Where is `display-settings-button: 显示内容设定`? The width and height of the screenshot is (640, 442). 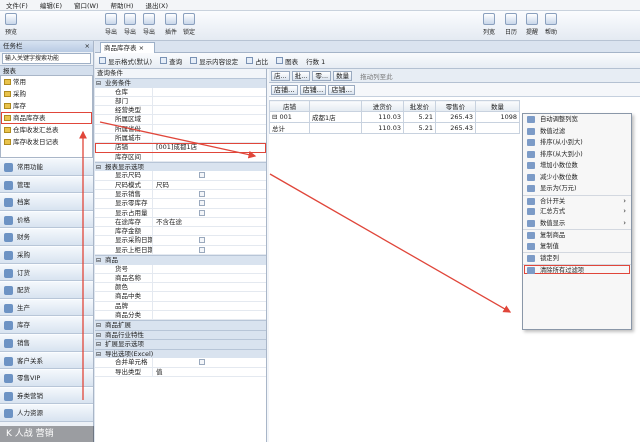 display-settings-button: 显示内容设定 is located at coordinates (214, 61).